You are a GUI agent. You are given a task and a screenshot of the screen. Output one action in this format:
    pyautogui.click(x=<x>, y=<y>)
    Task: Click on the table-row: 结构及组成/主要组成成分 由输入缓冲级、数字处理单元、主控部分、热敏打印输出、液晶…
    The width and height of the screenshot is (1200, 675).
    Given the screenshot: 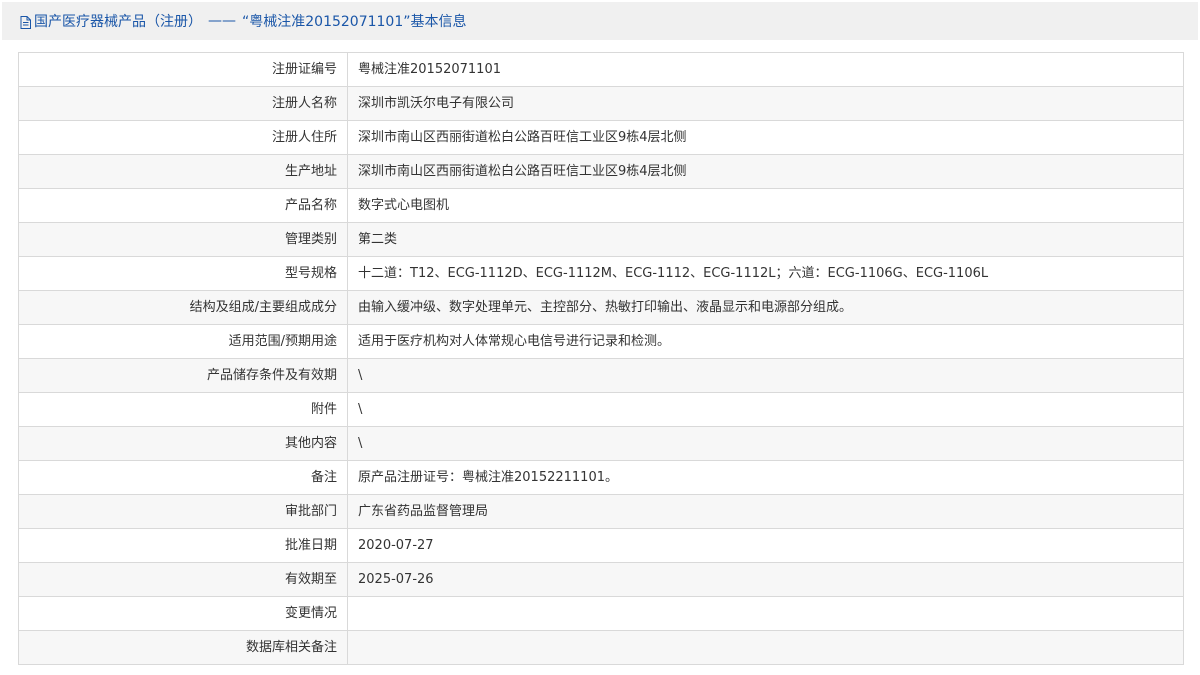 What is the action you would take?
    pyautogui.click(x=601, y=307)
    